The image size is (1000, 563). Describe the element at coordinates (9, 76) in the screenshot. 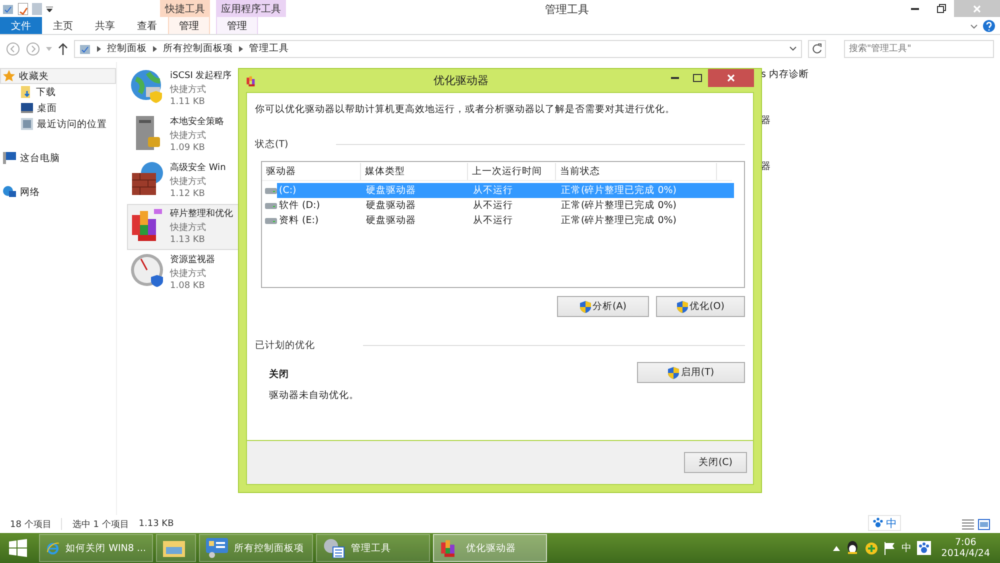

I see `star-icon` at that location.